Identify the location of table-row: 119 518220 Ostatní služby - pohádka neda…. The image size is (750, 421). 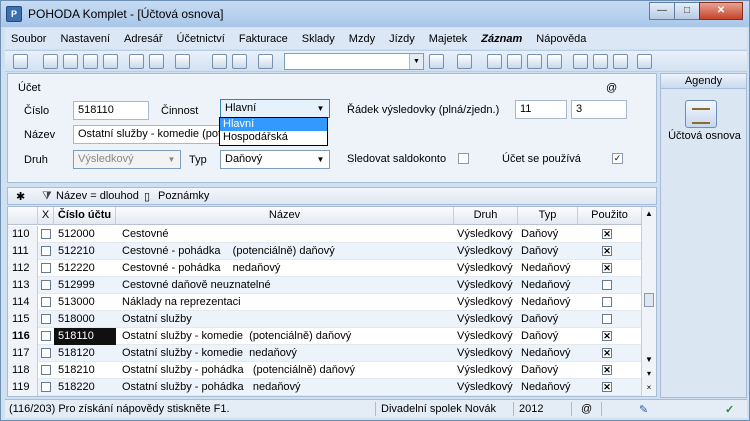
(325, 387).